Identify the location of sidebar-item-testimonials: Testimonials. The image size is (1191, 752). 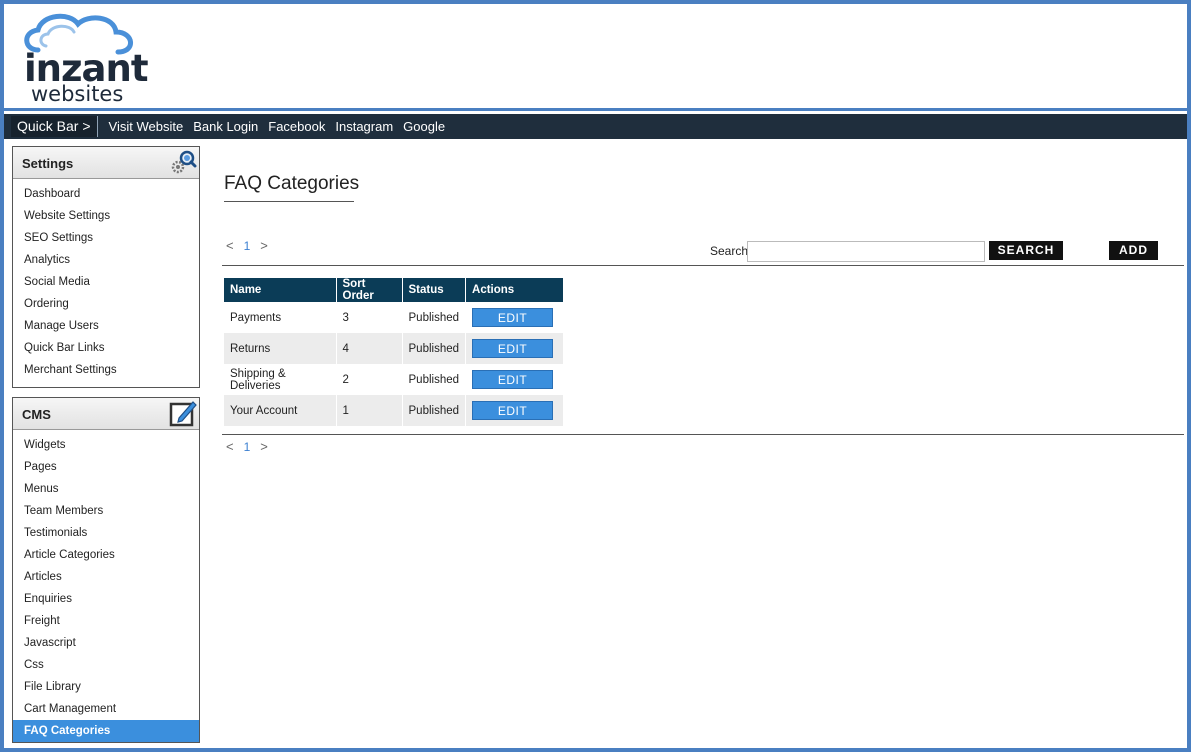
(106, 533).